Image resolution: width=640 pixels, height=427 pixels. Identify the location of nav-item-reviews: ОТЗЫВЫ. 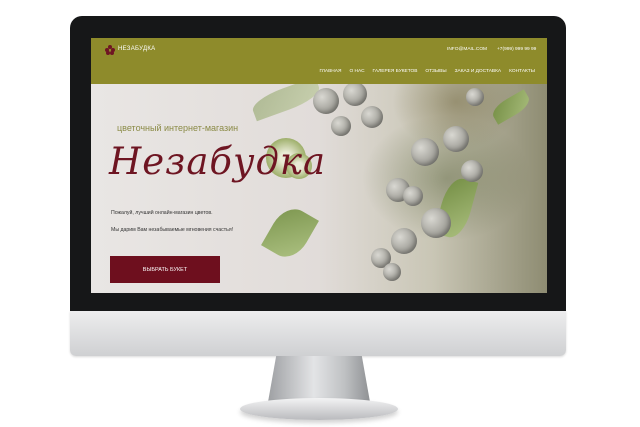
(435, 71).